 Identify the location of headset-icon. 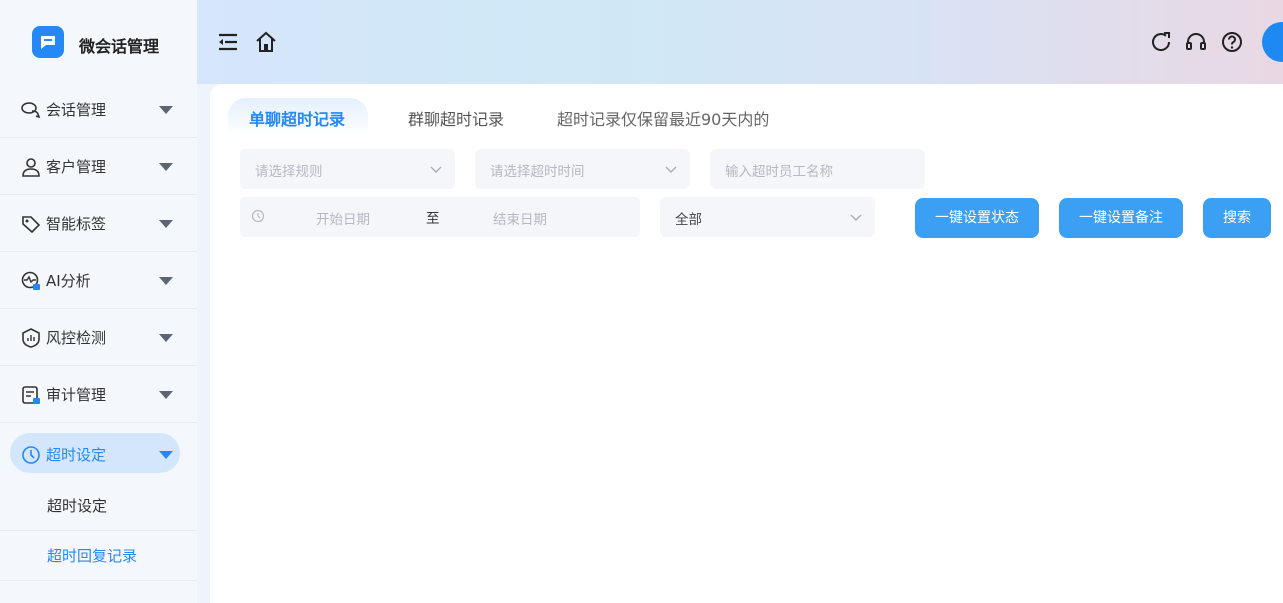
(1196, 42).